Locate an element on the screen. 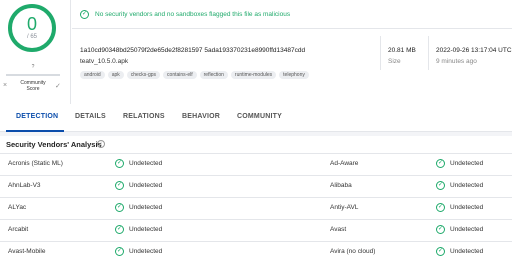 Image resolution: width=512 pixels, height=265 pixels. tab-behavior: BEHAVIOR is located at coordinates (201, 116).